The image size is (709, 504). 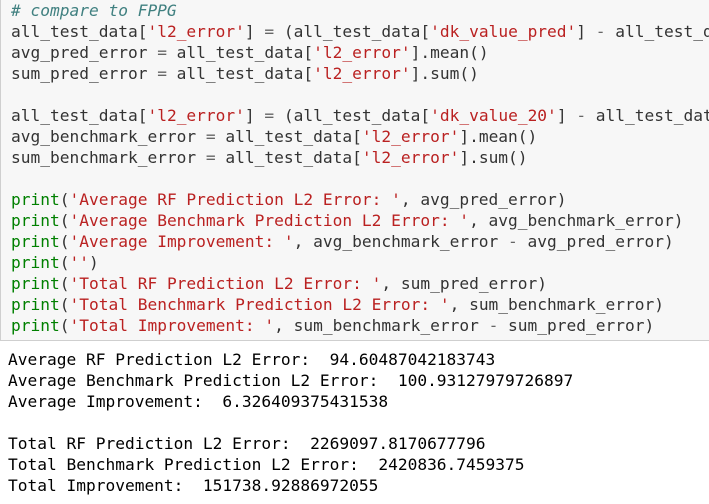 What do you see at coordinates (93, 262) in the screenshot?
I see `code-token: )` at bounding box center [93, 262].